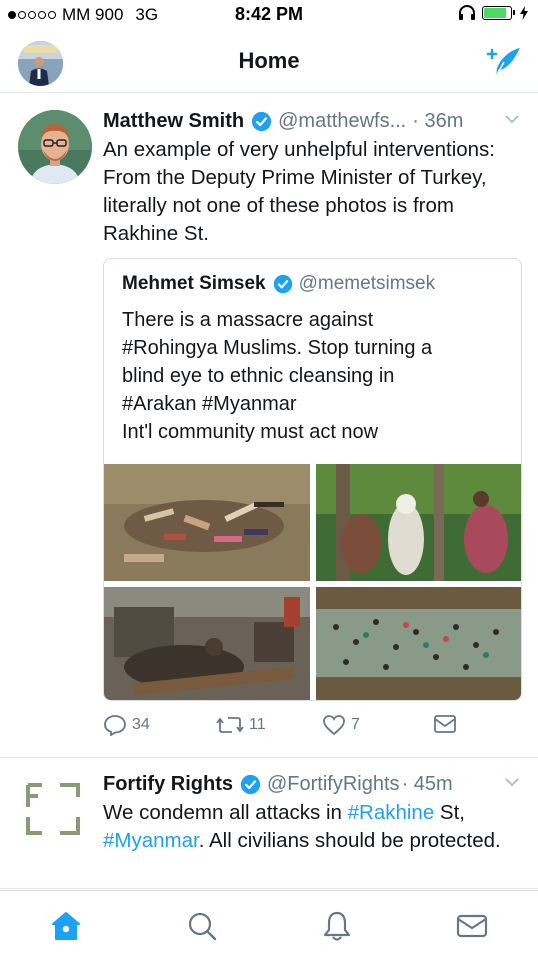 The width and height of the screenshot is (538, 960). Describe the element at coordinates (467, 12) in the screenshot. I see `headphones-icon` at that location.